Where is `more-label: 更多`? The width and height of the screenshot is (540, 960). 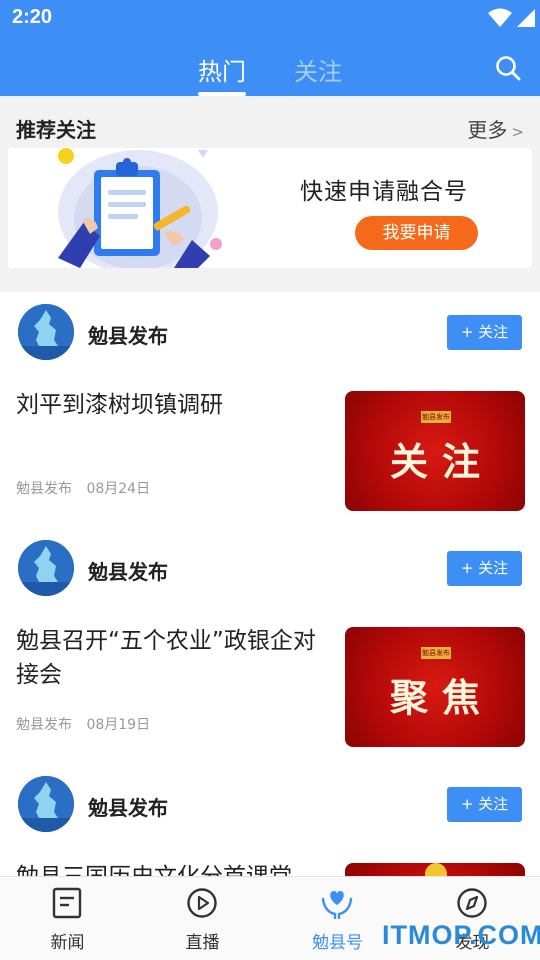 more-label: 更多 is located at coordinates (487, 130).